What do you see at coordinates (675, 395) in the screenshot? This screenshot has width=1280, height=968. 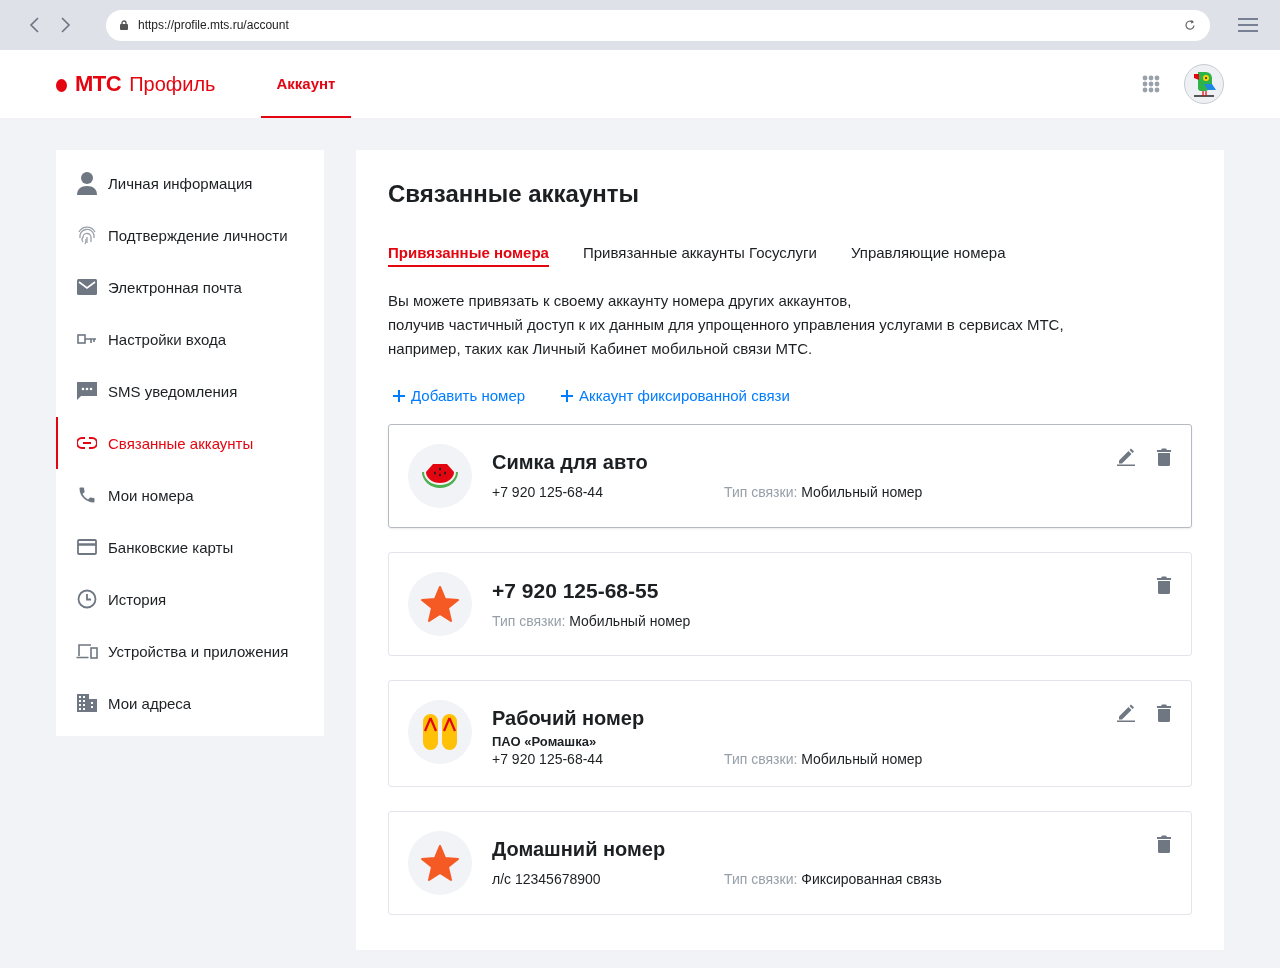 I see `add-link: Аккаунт фиксированной связи` at bounding box center [675, 395].